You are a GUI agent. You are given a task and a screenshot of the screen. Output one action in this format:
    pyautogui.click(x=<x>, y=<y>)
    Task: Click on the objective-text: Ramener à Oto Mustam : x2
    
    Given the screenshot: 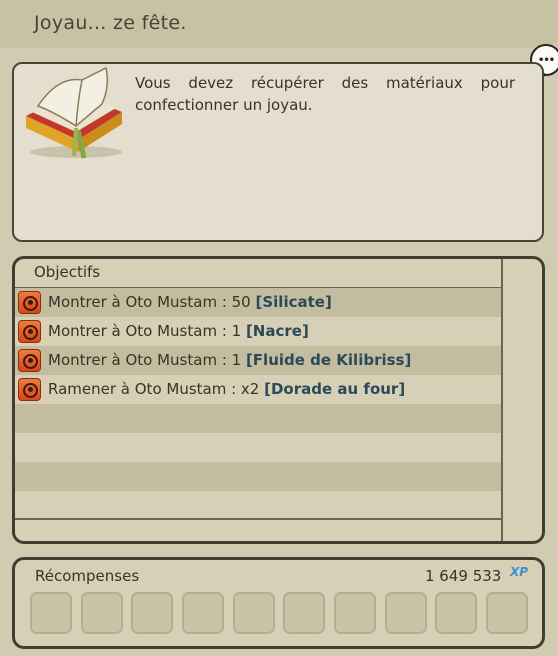 What is the action you would take?
    pyautogui.click(x=156, y=389)
    